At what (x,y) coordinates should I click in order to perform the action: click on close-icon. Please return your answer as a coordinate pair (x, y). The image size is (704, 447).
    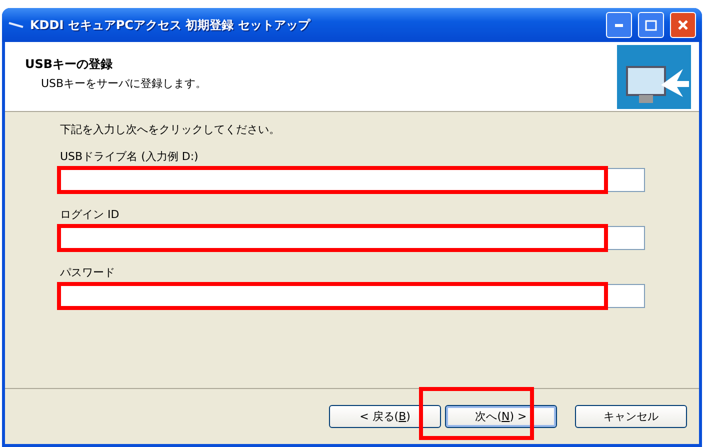
    Looking at the image, I should click on (683, 25).